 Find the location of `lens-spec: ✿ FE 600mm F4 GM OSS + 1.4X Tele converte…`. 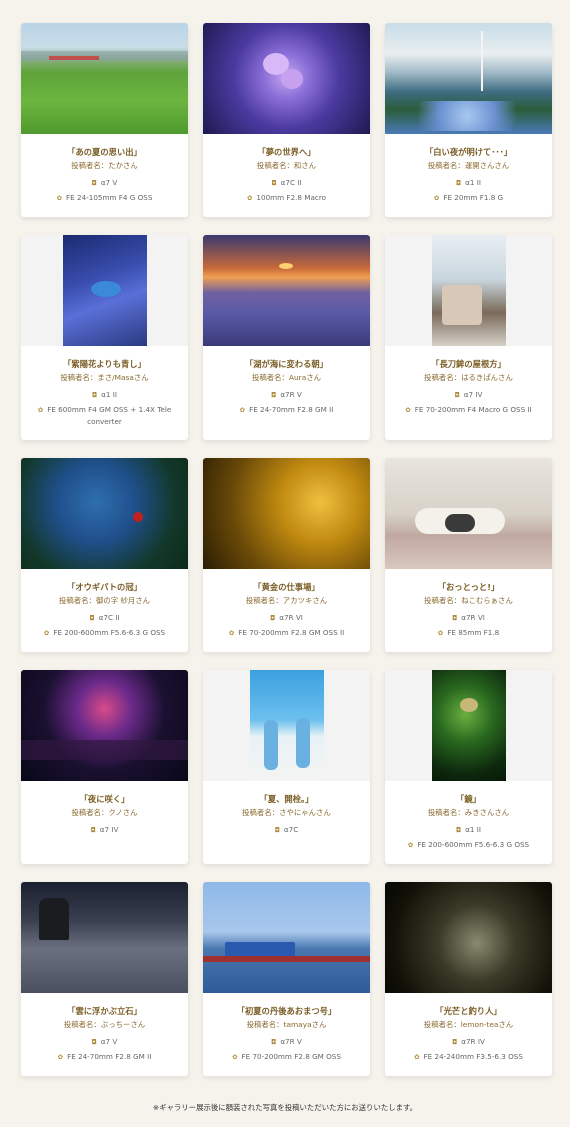

lens-spec: ✿ FE 600mm F4 GM OSS + 1.4X Tele converte… is located at coordinates (104, 416).